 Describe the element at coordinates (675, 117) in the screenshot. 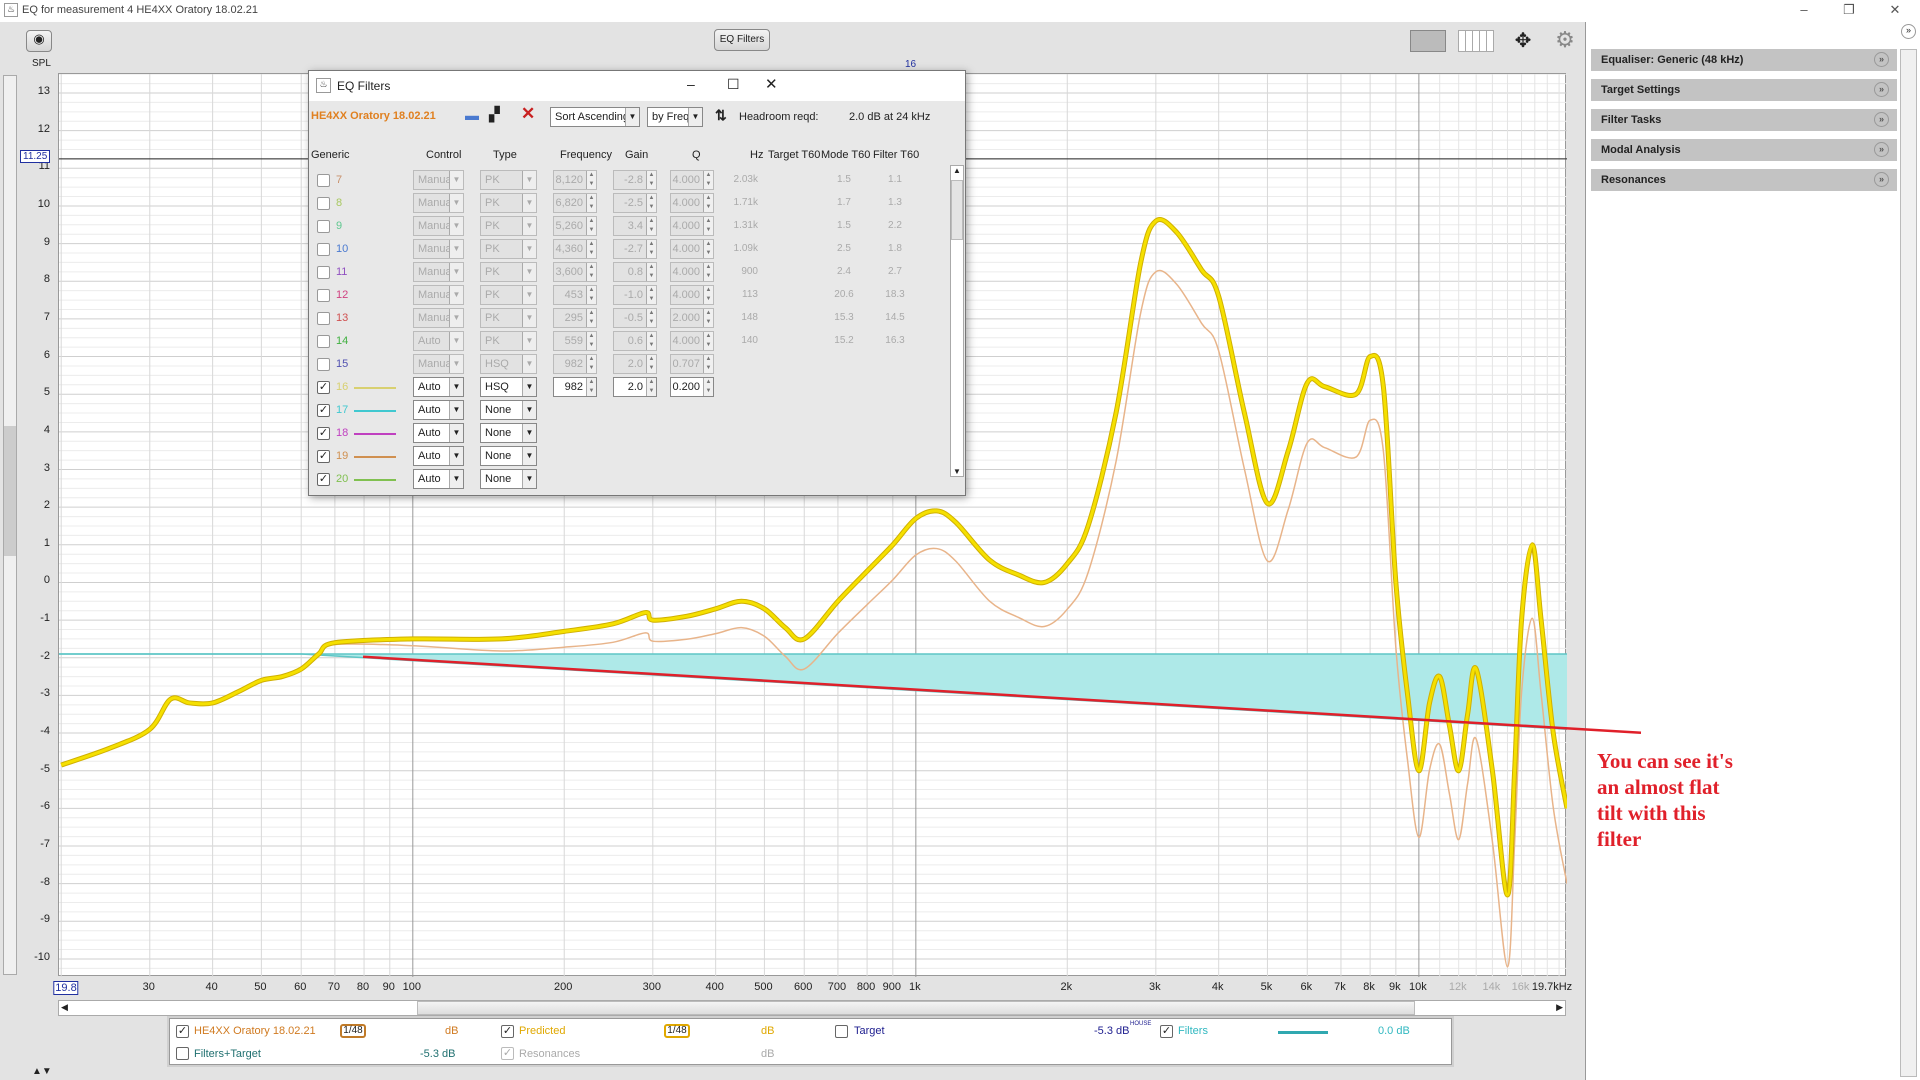

I see `sort-by-select: by Freq ▼` at that location.